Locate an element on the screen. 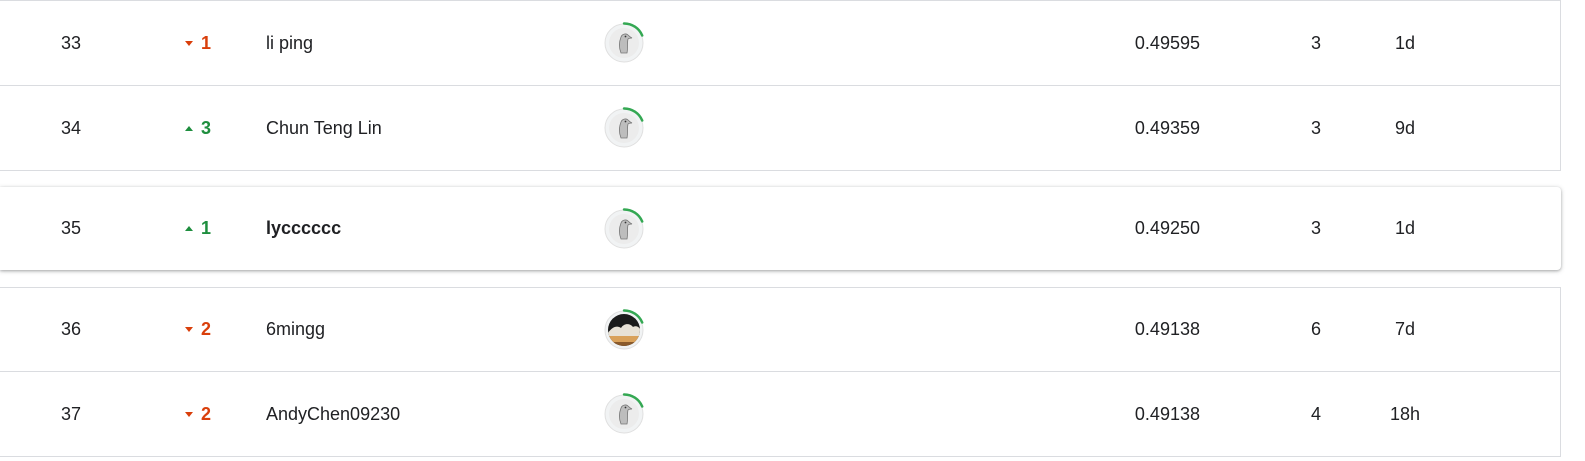  entries: 4 is located at coordinates (1315, 413).